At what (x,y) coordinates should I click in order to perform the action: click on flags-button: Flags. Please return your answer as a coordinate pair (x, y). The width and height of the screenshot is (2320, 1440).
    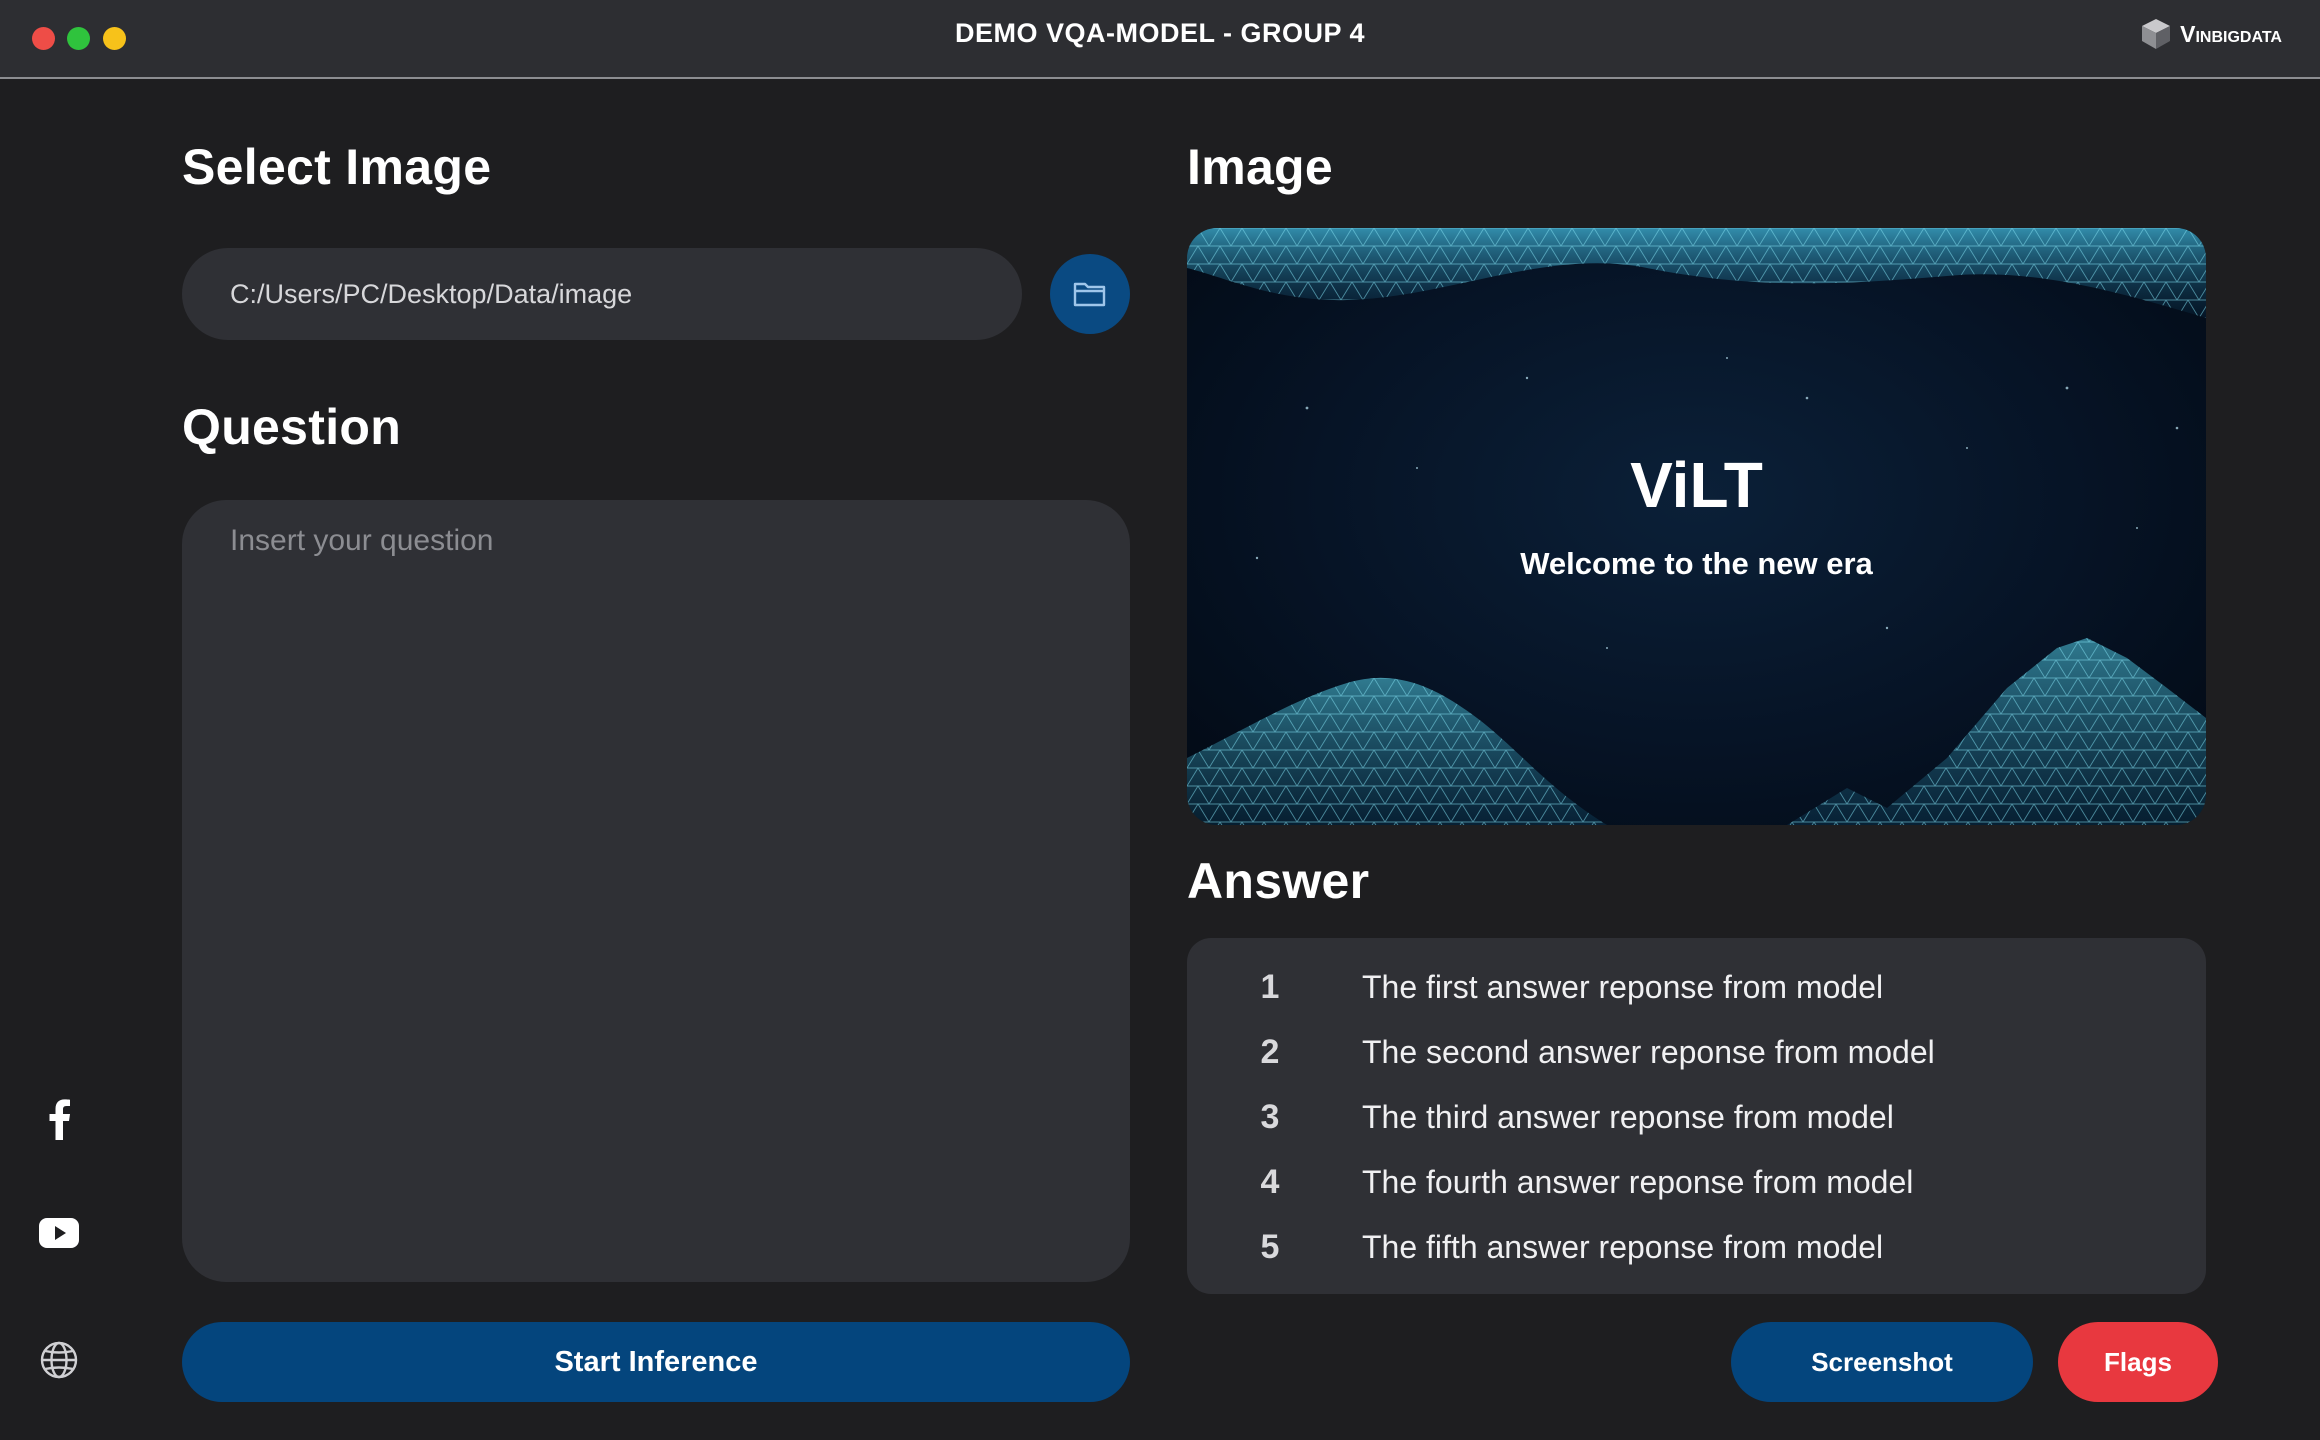
    Looking at the image, I should click on (2138, 1362).